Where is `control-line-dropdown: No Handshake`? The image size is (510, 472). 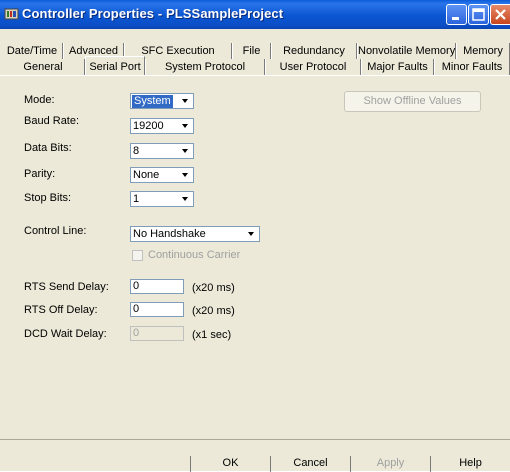
control-line-dropdown: No Handshake is located at coordinates (195, 234).